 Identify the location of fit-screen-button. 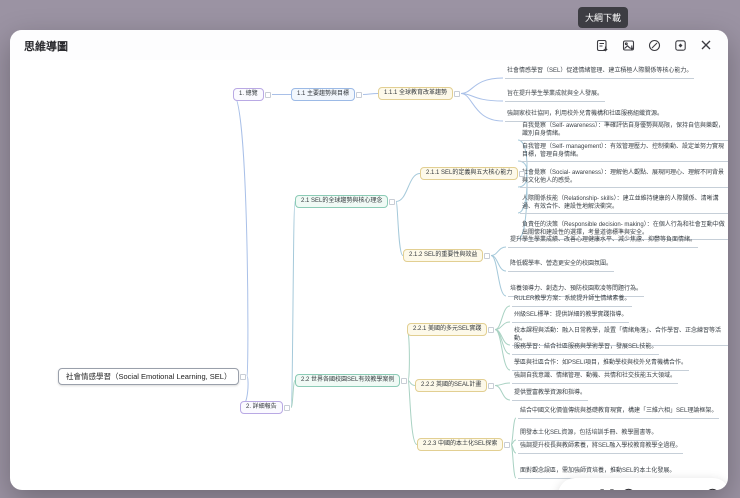
(607, 489).